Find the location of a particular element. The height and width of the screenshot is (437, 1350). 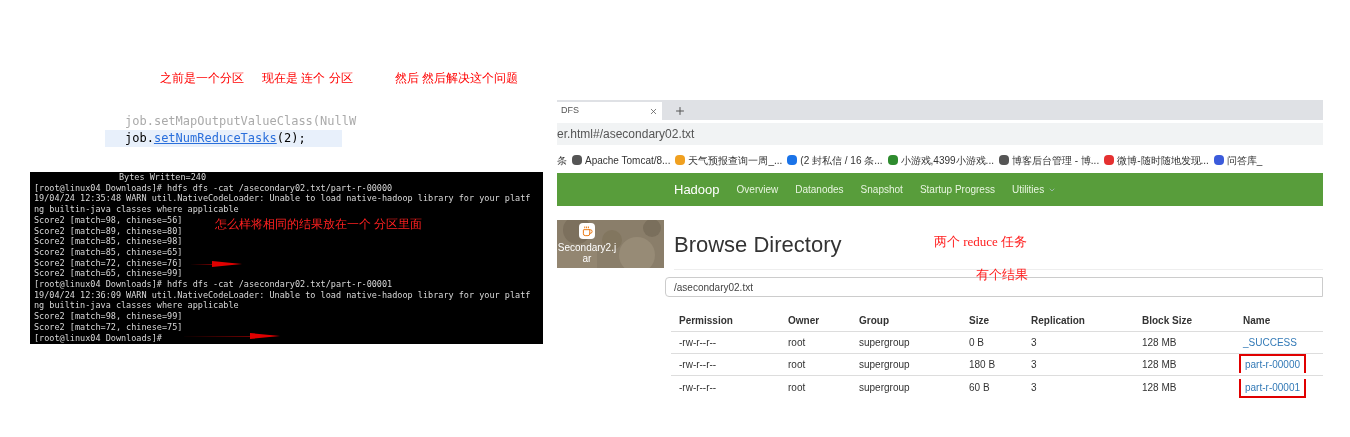

file-link: _SUCCESS is located at coordinates (1270, 342).